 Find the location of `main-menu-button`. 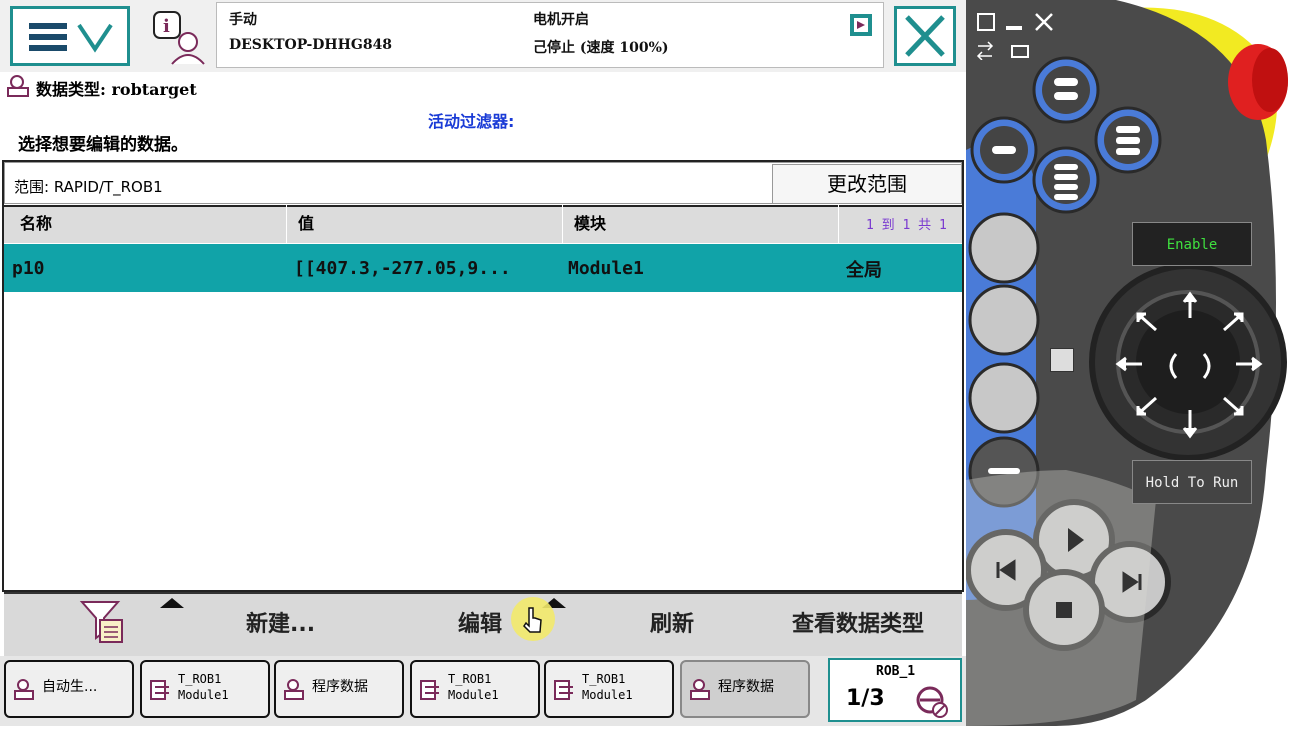

main-menu-button is located at coordinates (70, 36).